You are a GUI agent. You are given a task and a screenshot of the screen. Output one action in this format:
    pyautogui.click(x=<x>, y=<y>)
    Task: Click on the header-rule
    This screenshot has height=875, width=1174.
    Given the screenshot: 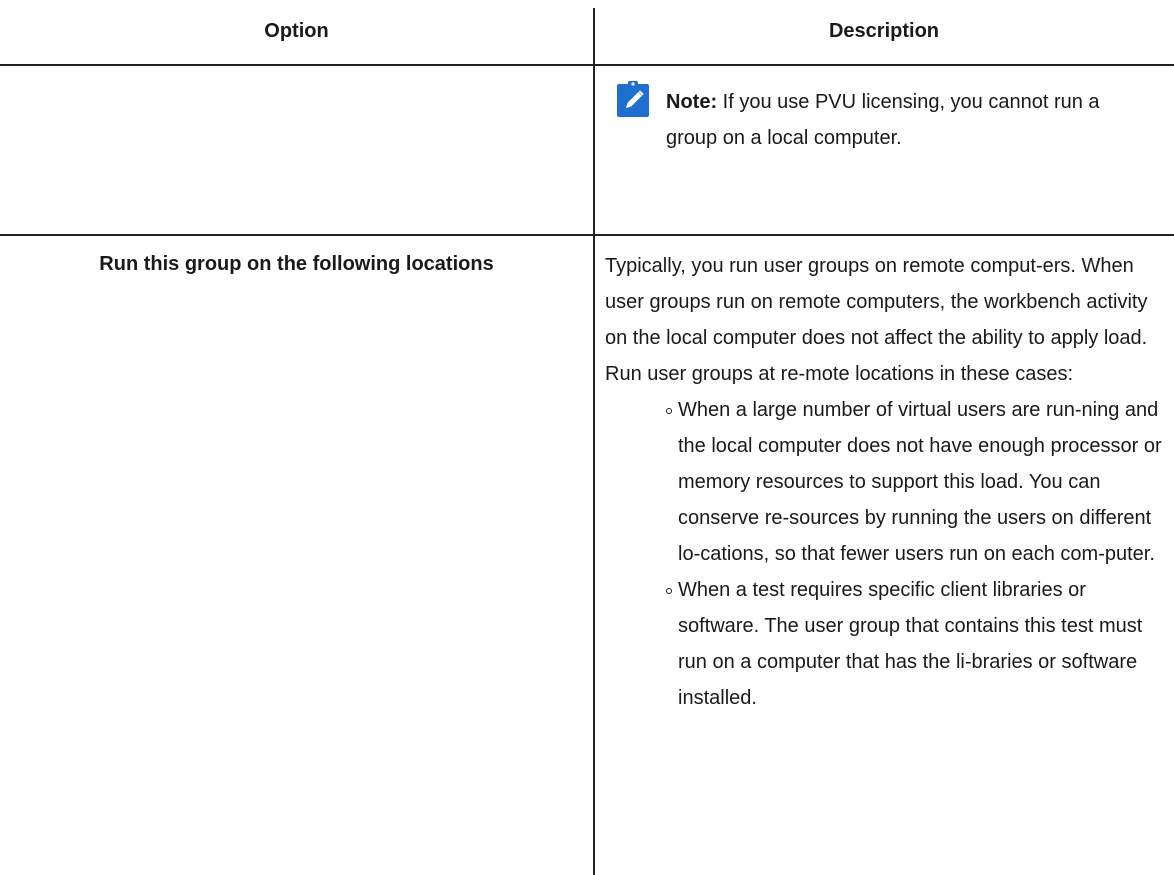 What is the action you would take?
    pyautogui.click(x=587, y=65)
    